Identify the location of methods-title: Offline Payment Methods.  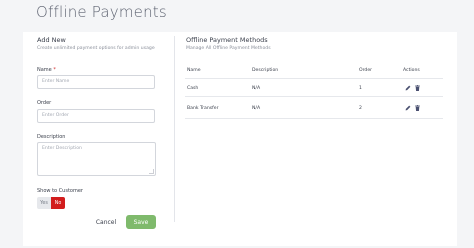
(227, 40).